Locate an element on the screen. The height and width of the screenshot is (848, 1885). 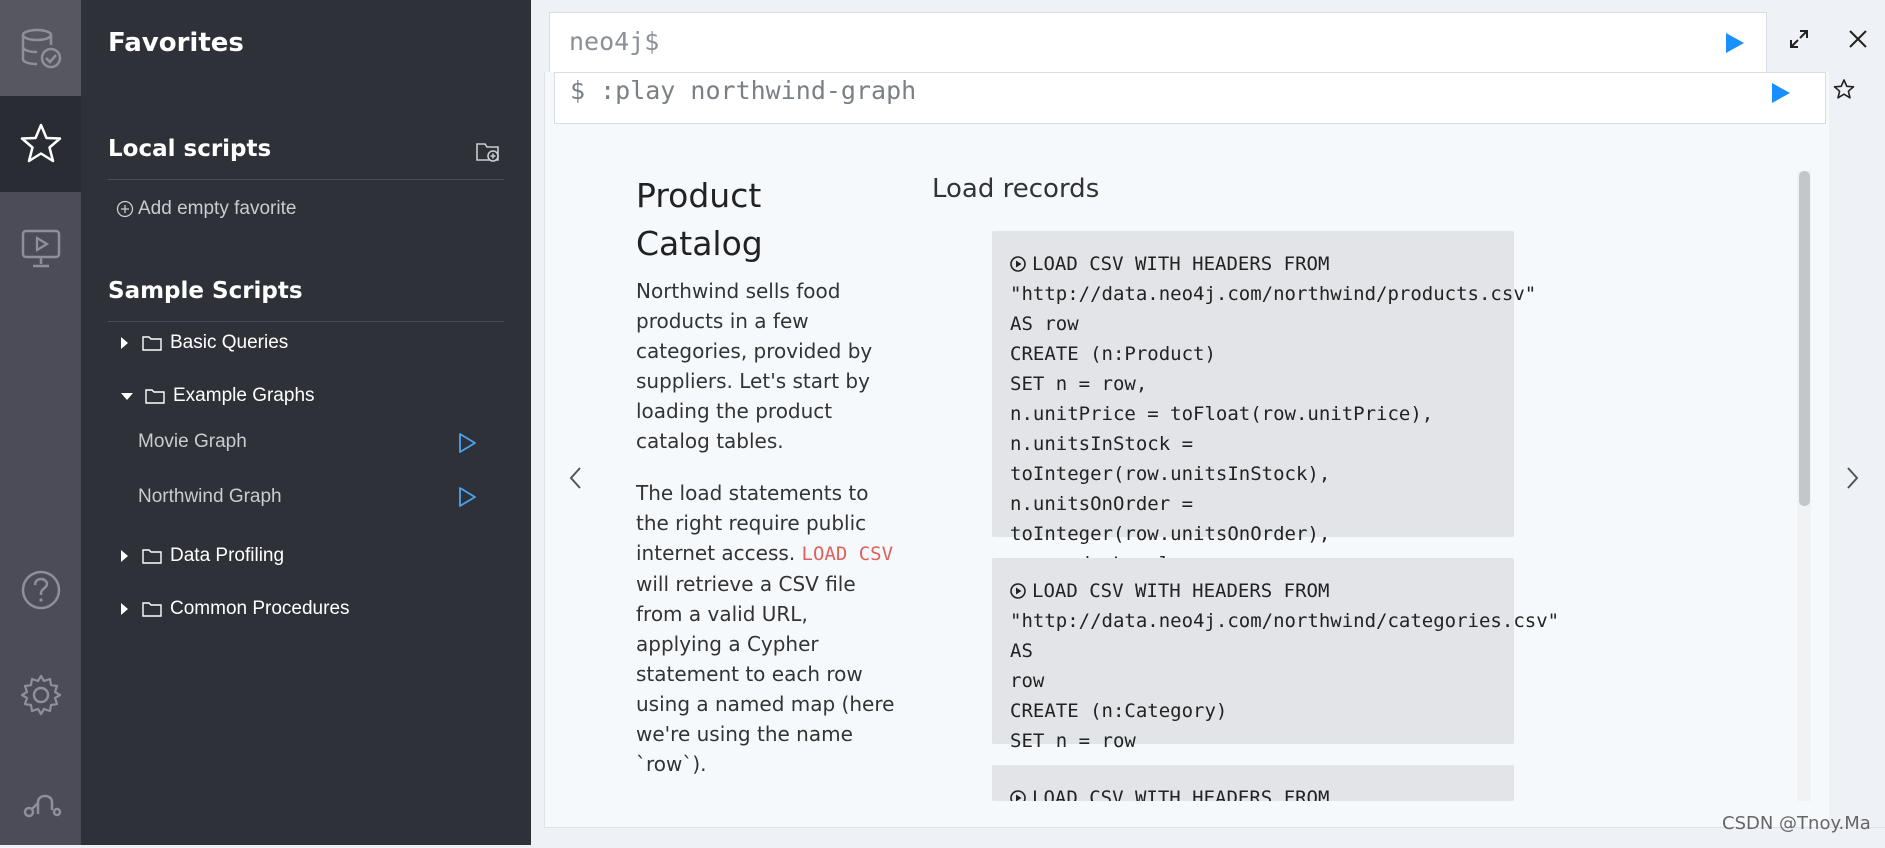
folder-example-graphs: Example Graphs is located at coordinates (218, 396).